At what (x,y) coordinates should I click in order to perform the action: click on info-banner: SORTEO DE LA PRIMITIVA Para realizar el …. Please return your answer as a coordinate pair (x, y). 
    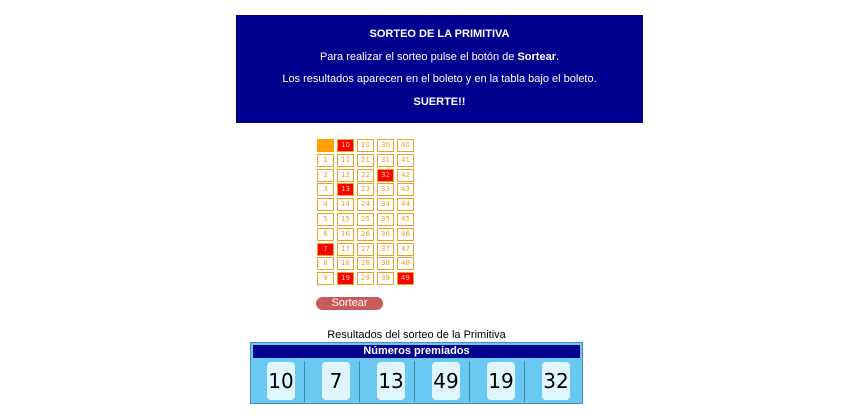
    Looking at the image, I should click on (439, 69).